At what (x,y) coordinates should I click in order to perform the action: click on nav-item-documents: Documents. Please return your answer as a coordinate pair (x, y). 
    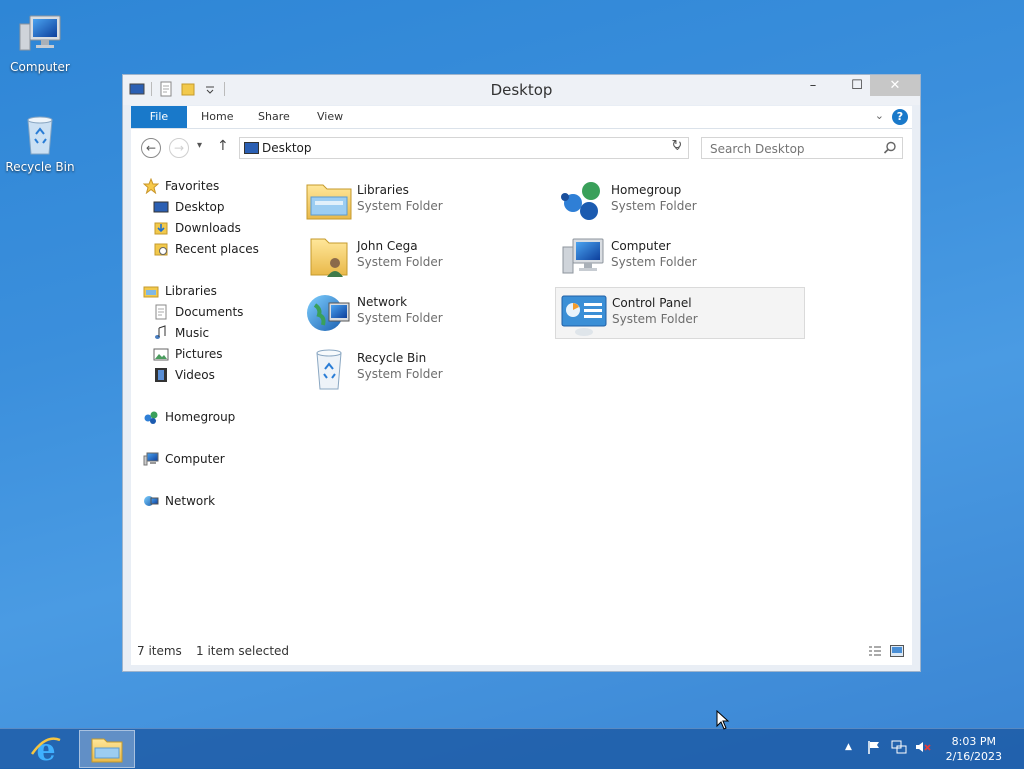
    Looking at the image, I should click on (198, 312).